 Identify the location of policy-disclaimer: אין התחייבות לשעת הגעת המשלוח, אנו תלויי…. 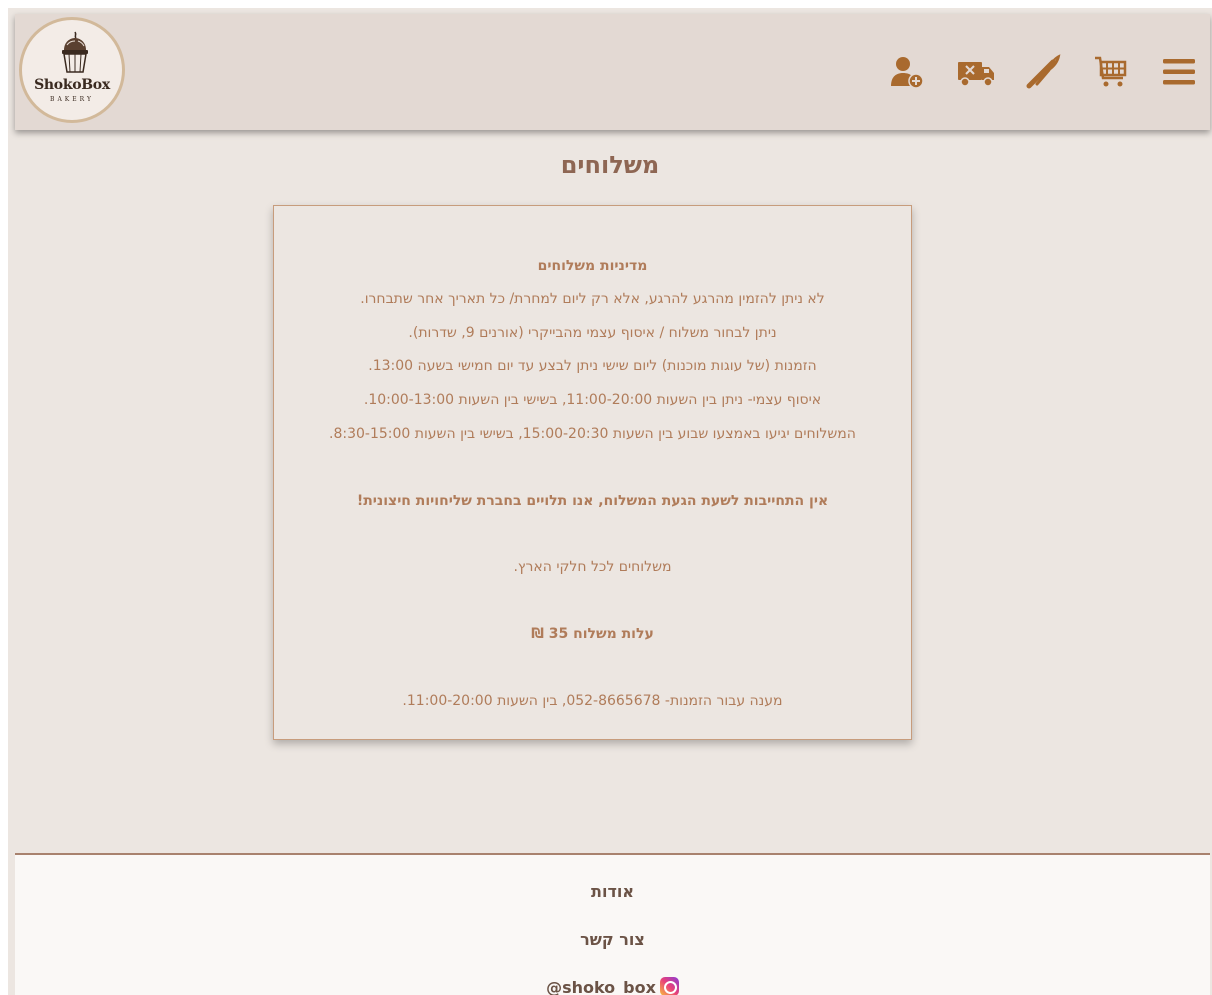
(592, 501).